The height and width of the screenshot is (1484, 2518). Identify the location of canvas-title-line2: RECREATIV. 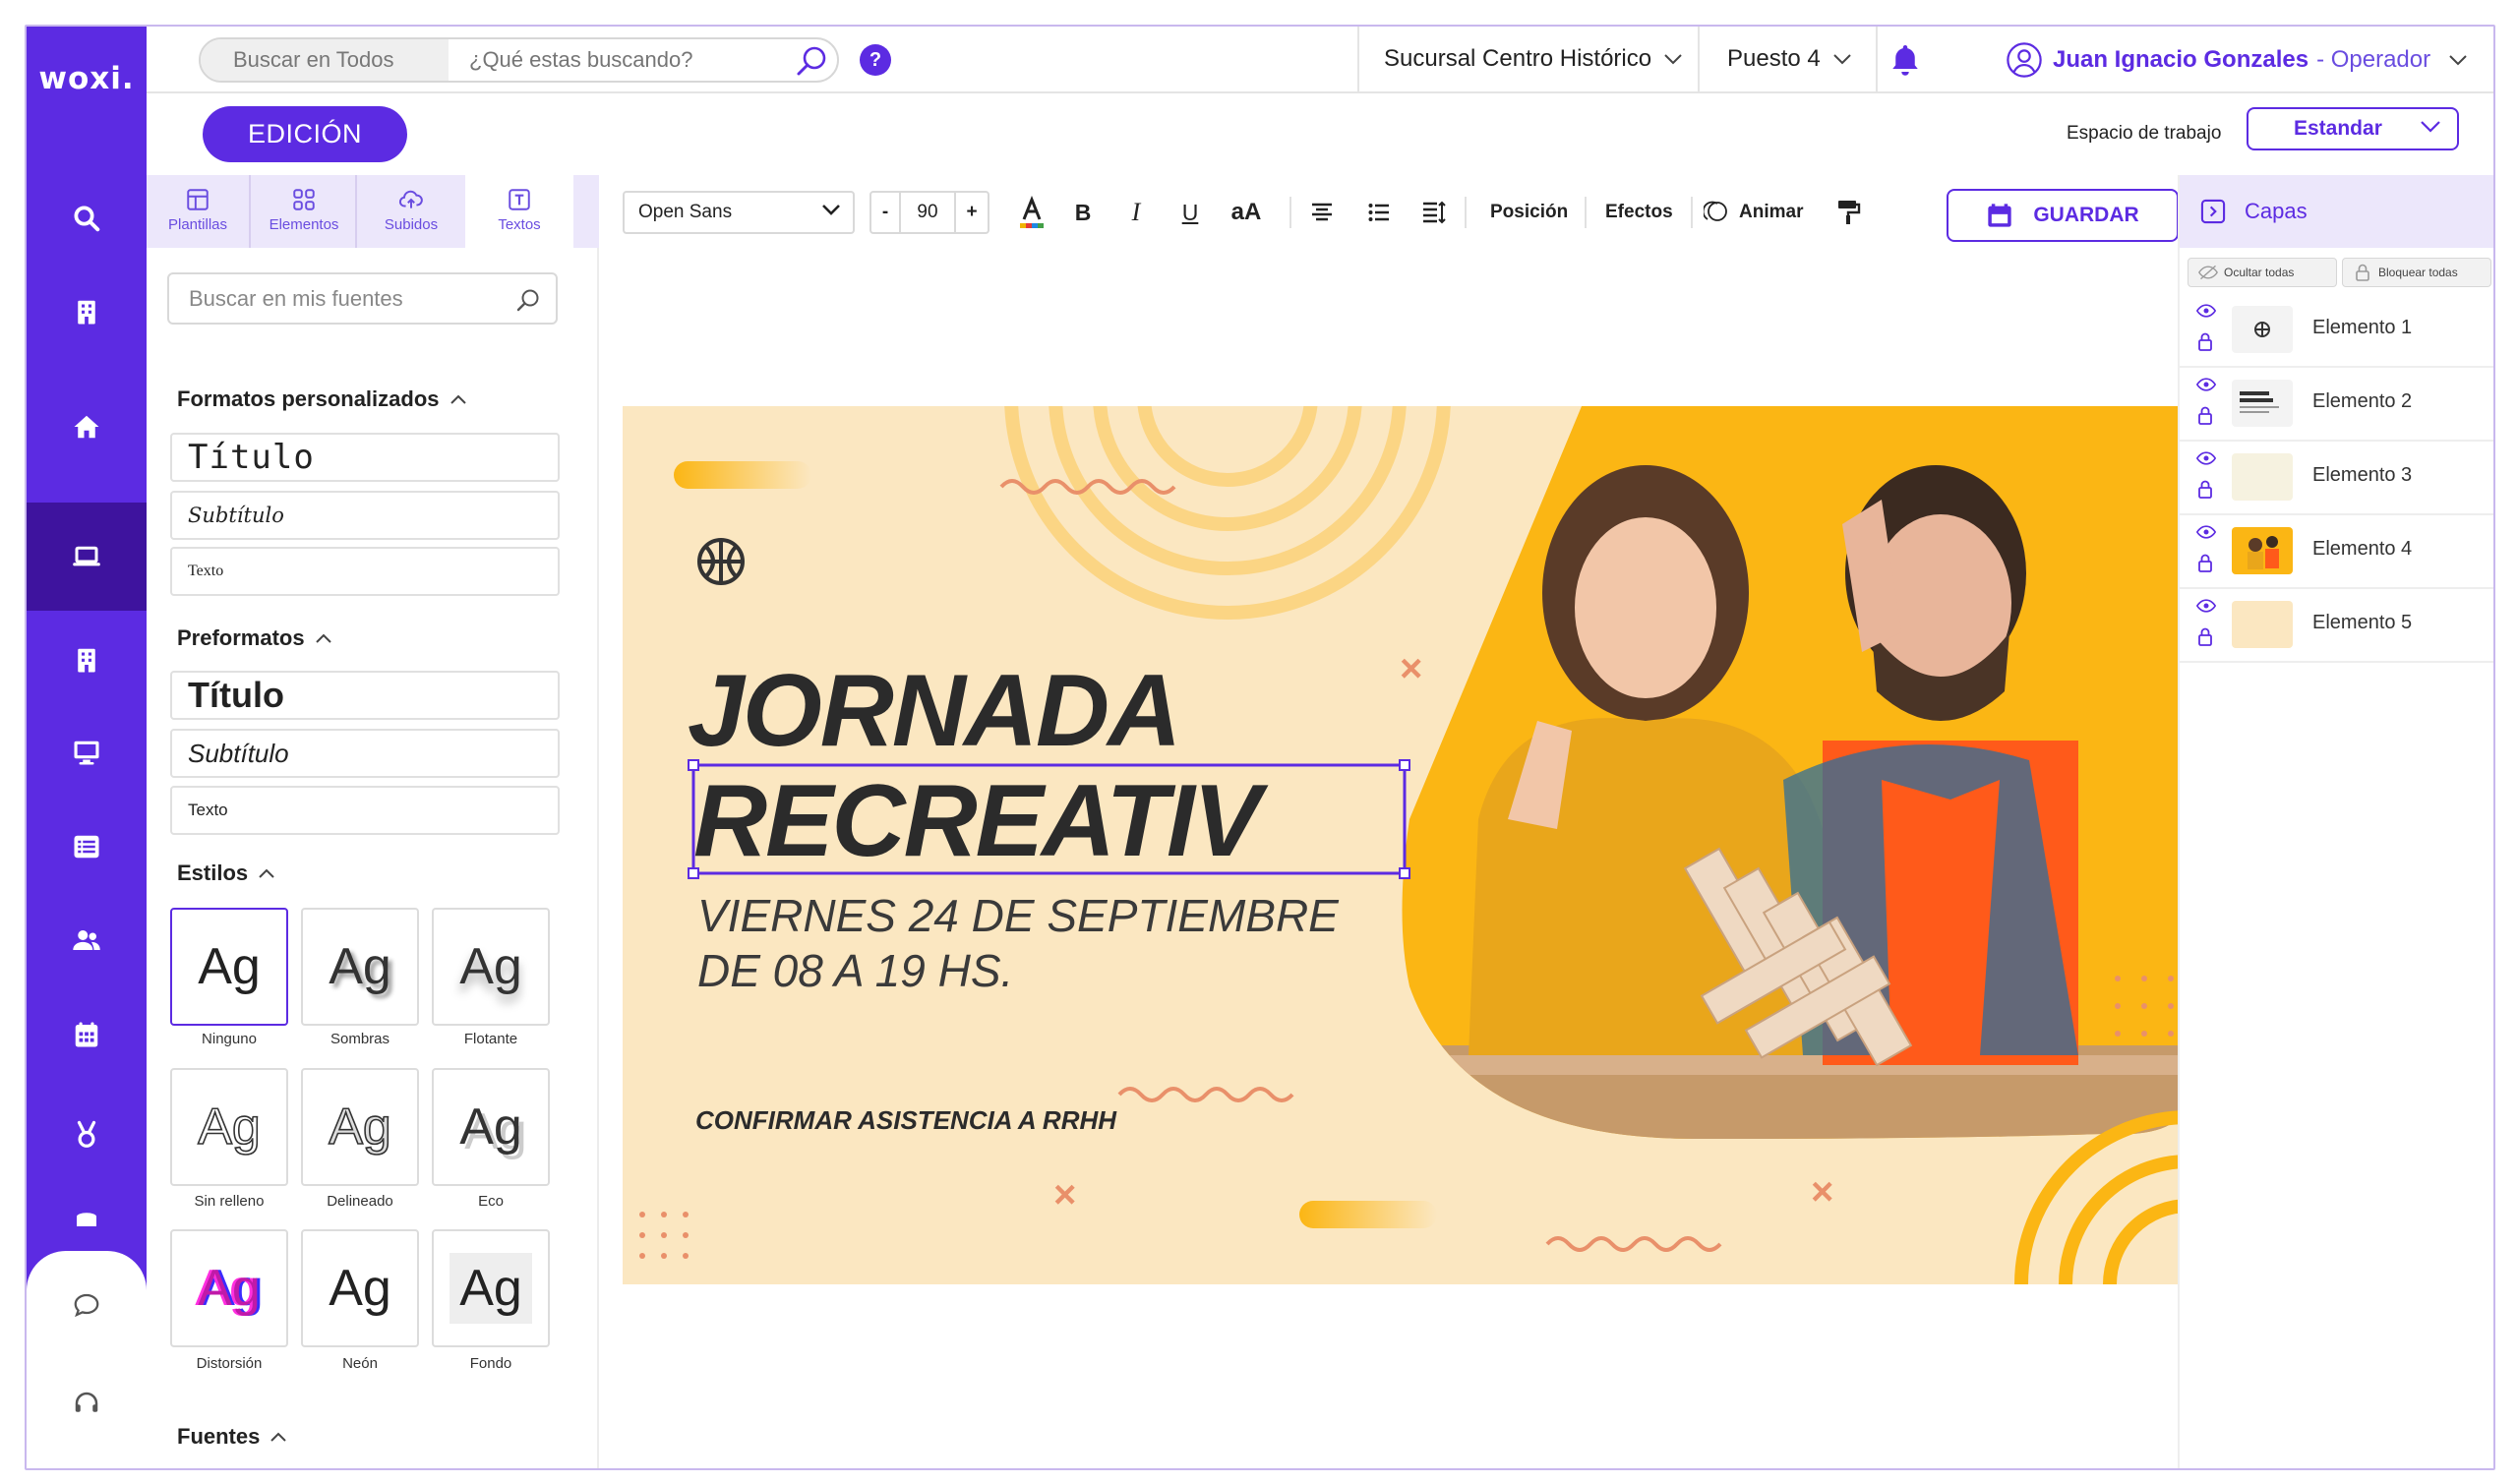
(977, 821).